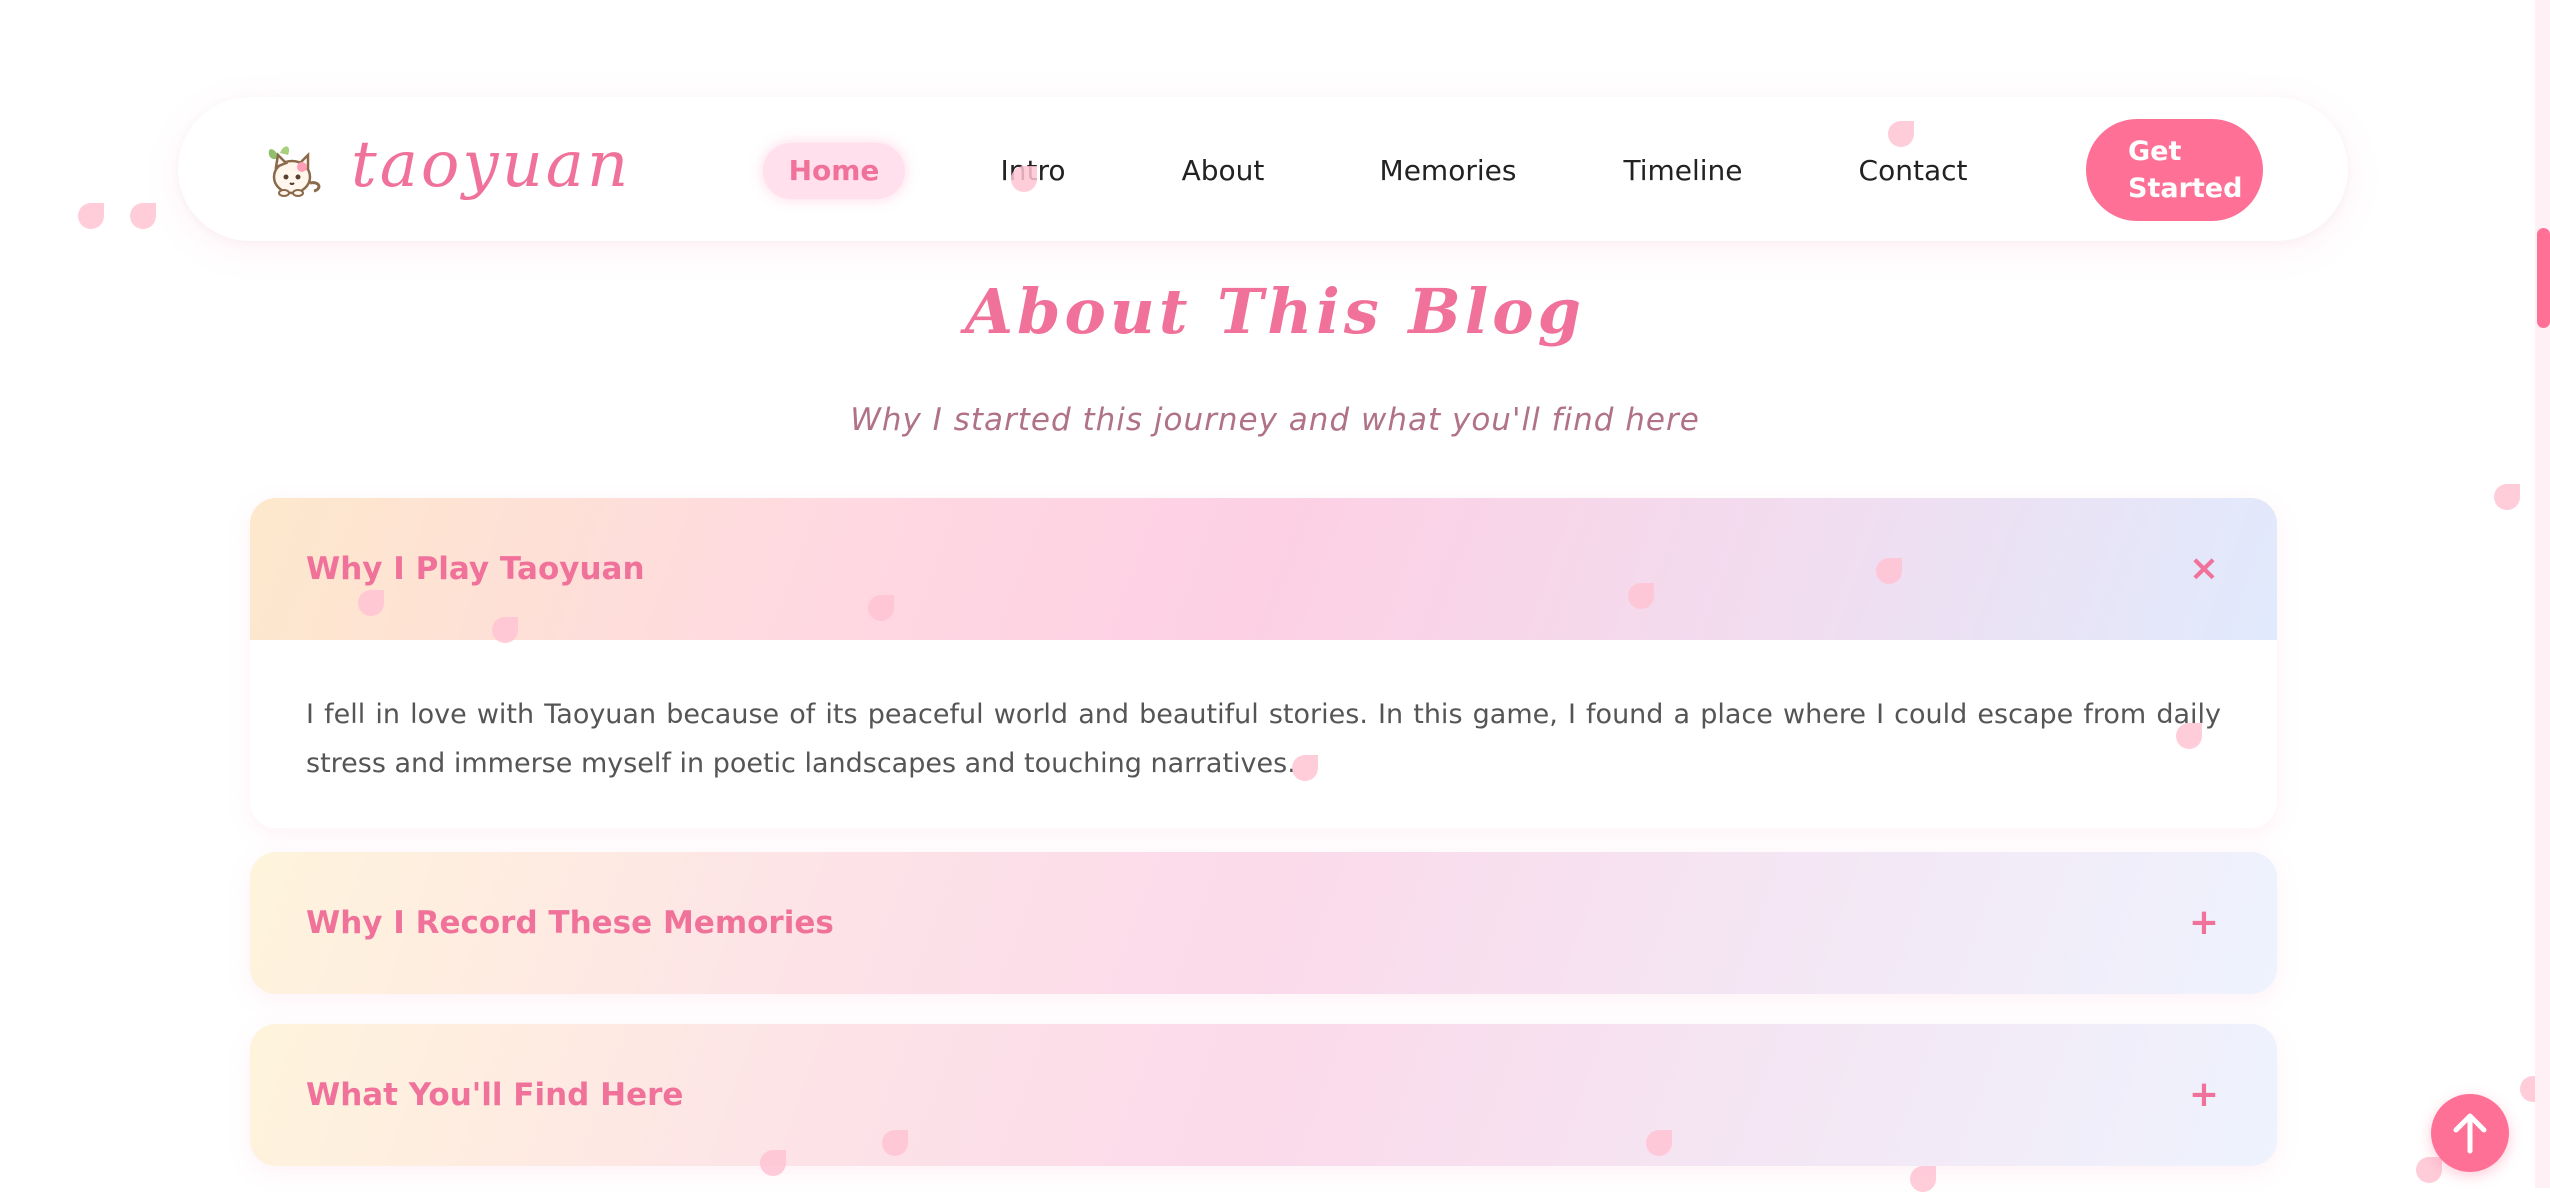 The width and height of the screenshot is (2550, 1192). What do you see at coordinates (2543, 278) in the screenshot?
I see `scrollbar-thumb` at bounding box center [2543, 278].